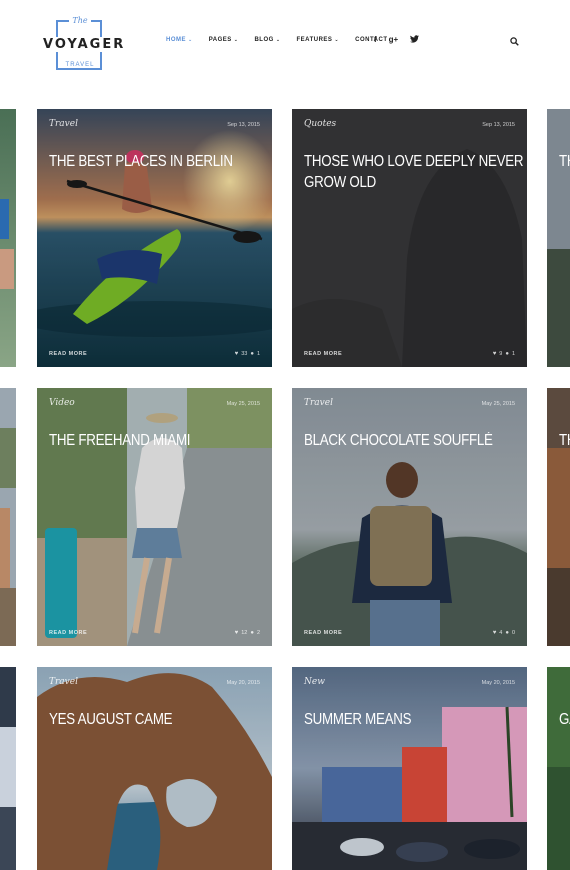  I want to click on nav-pages: PAGES ⌄, so click(224, 40).